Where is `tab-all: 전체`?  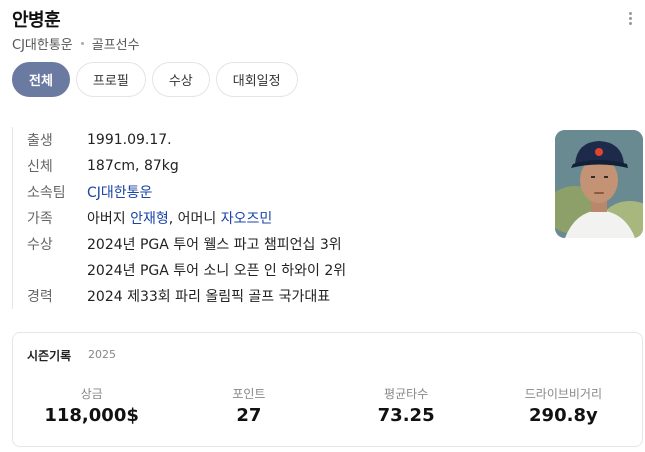
tab-all: 전체 is located at coordinates (41, 79).